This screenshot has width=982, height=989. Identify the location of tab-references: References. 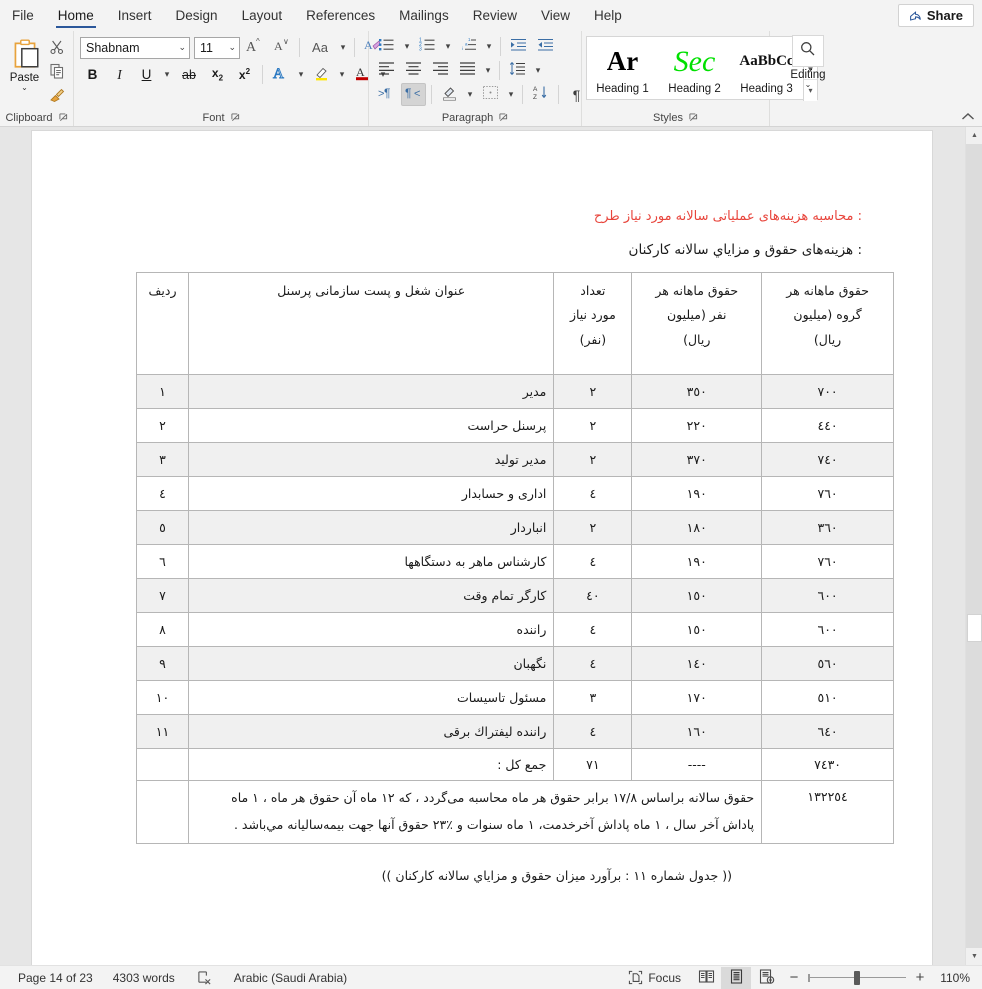
(340, 15).